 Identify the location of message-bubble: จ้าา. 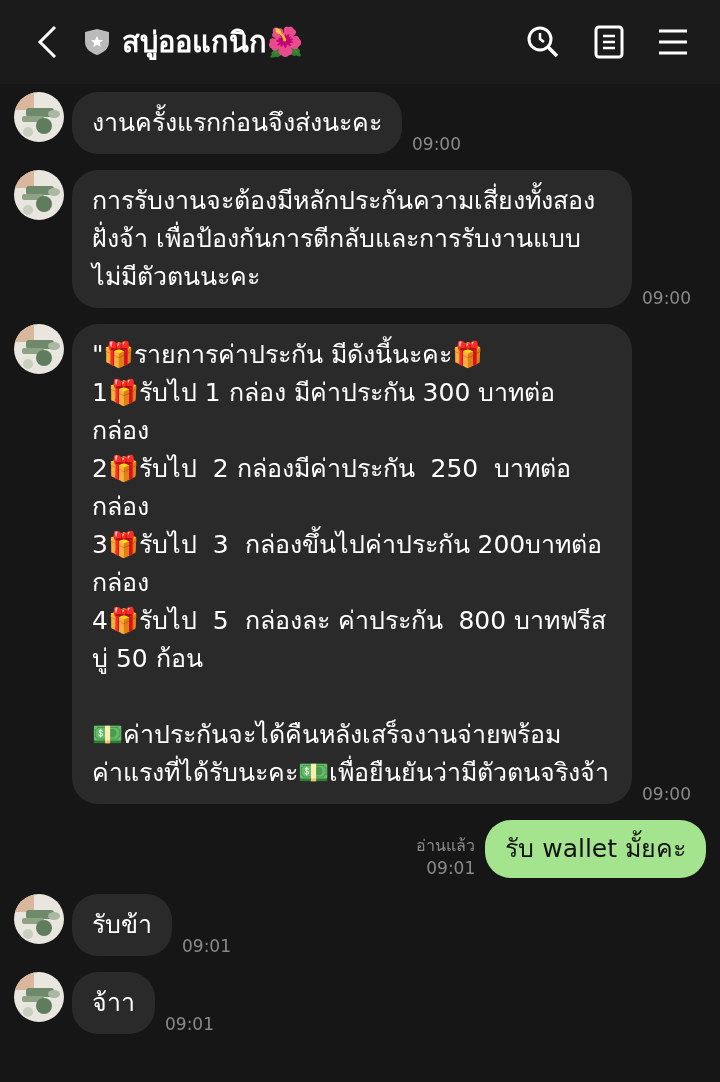
(113, 1003).